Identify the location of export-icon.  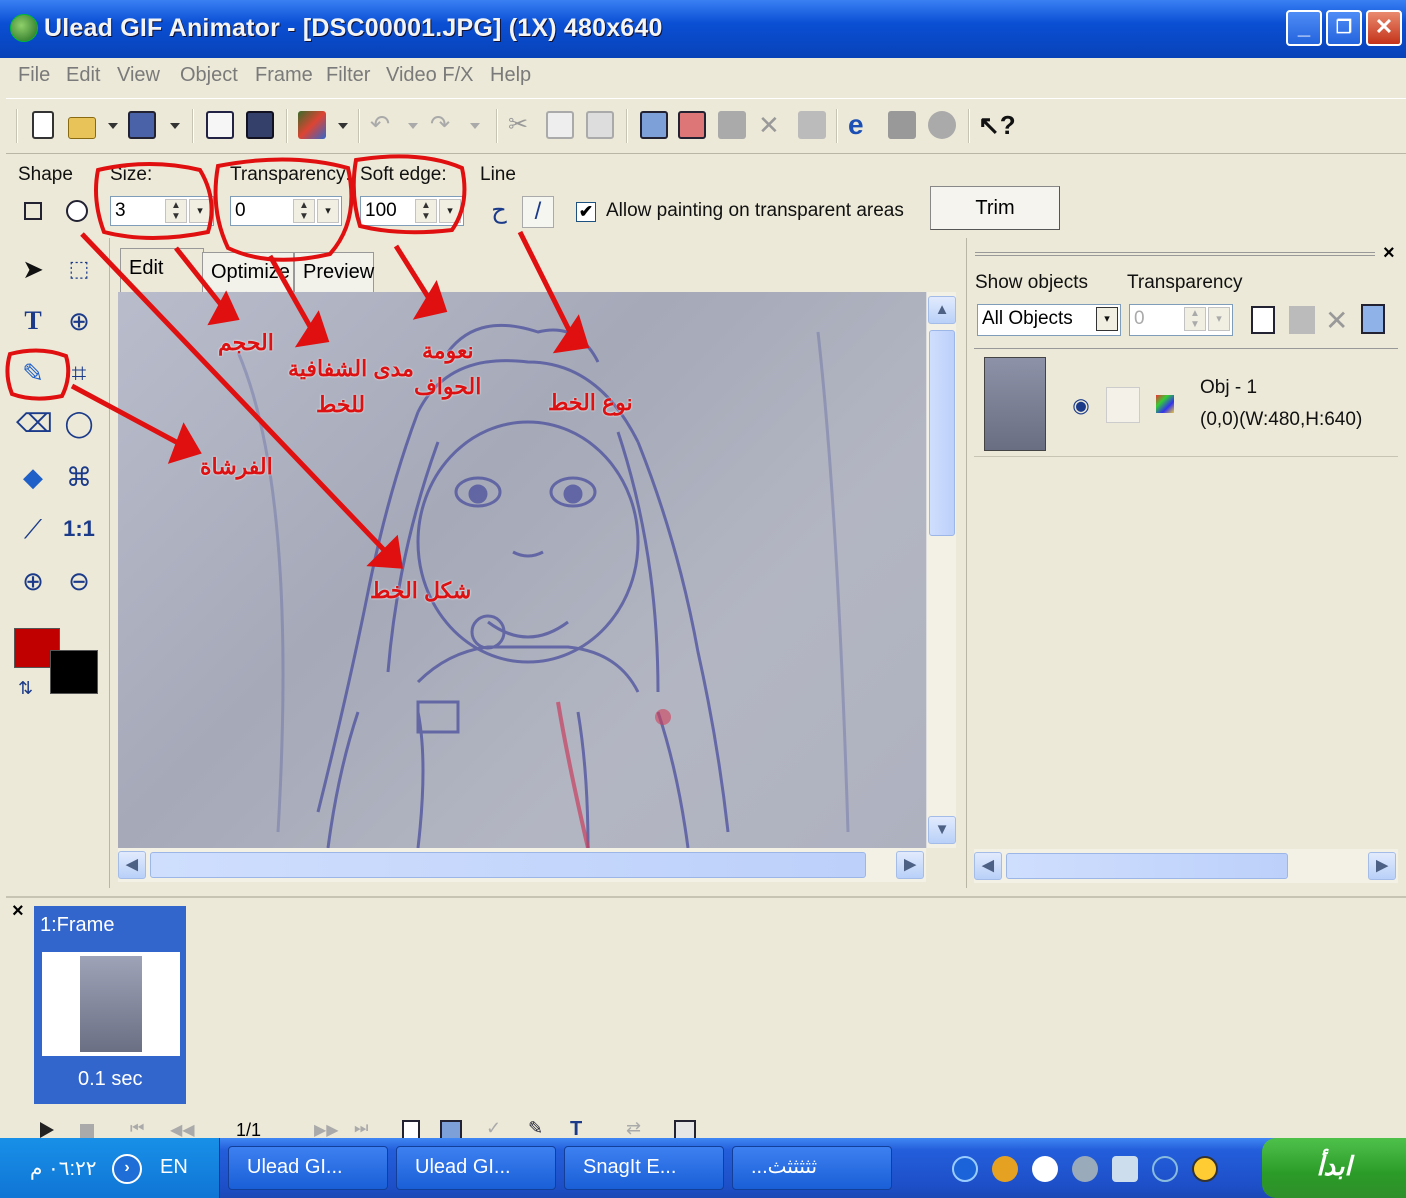
(942, 125).